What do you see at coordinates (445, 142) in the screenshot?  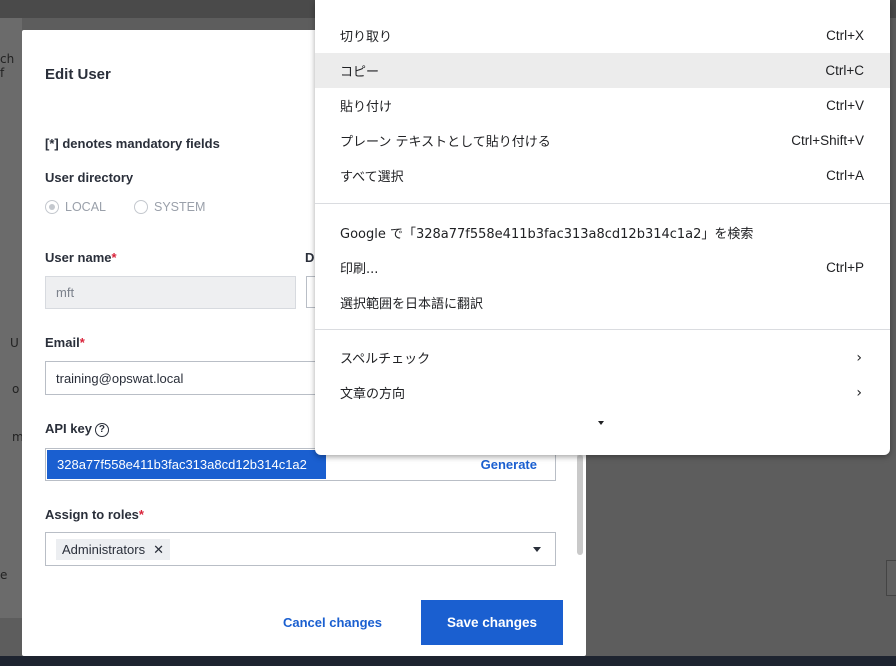 I see `menu-item-label: プレーン テキストとして貼り付ける` at bounding box center [445, 142].